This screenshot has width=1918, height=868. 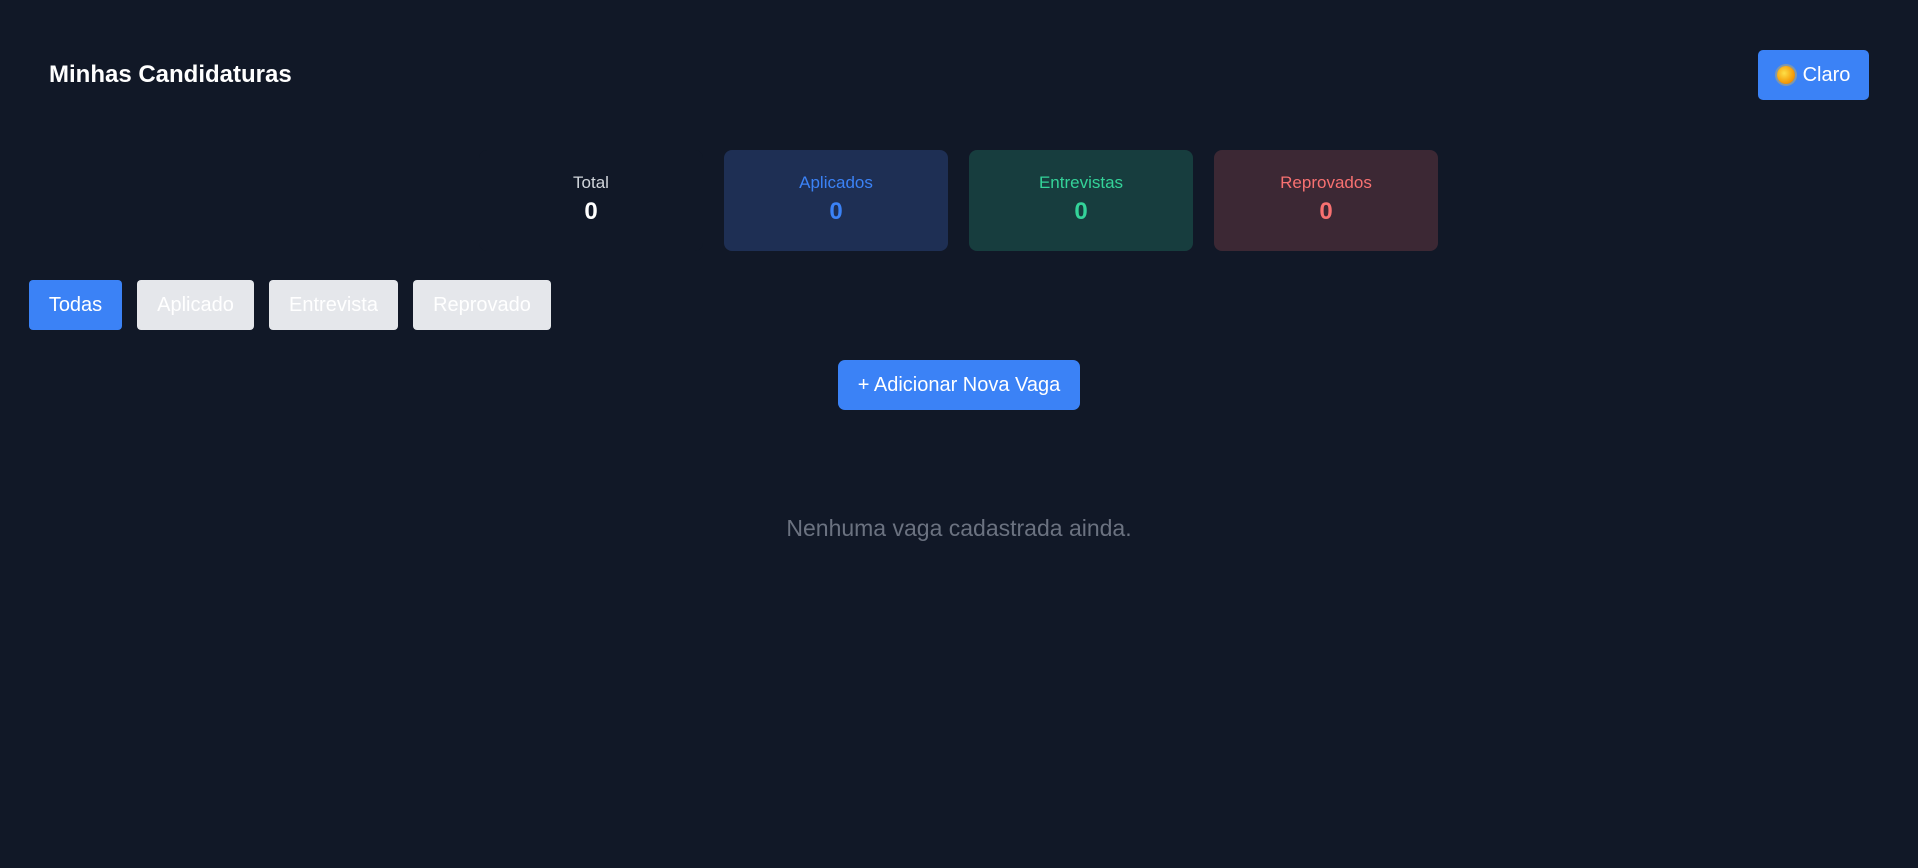 I want to click on filter-todas-button: Todas, so click(x=75, y=305).